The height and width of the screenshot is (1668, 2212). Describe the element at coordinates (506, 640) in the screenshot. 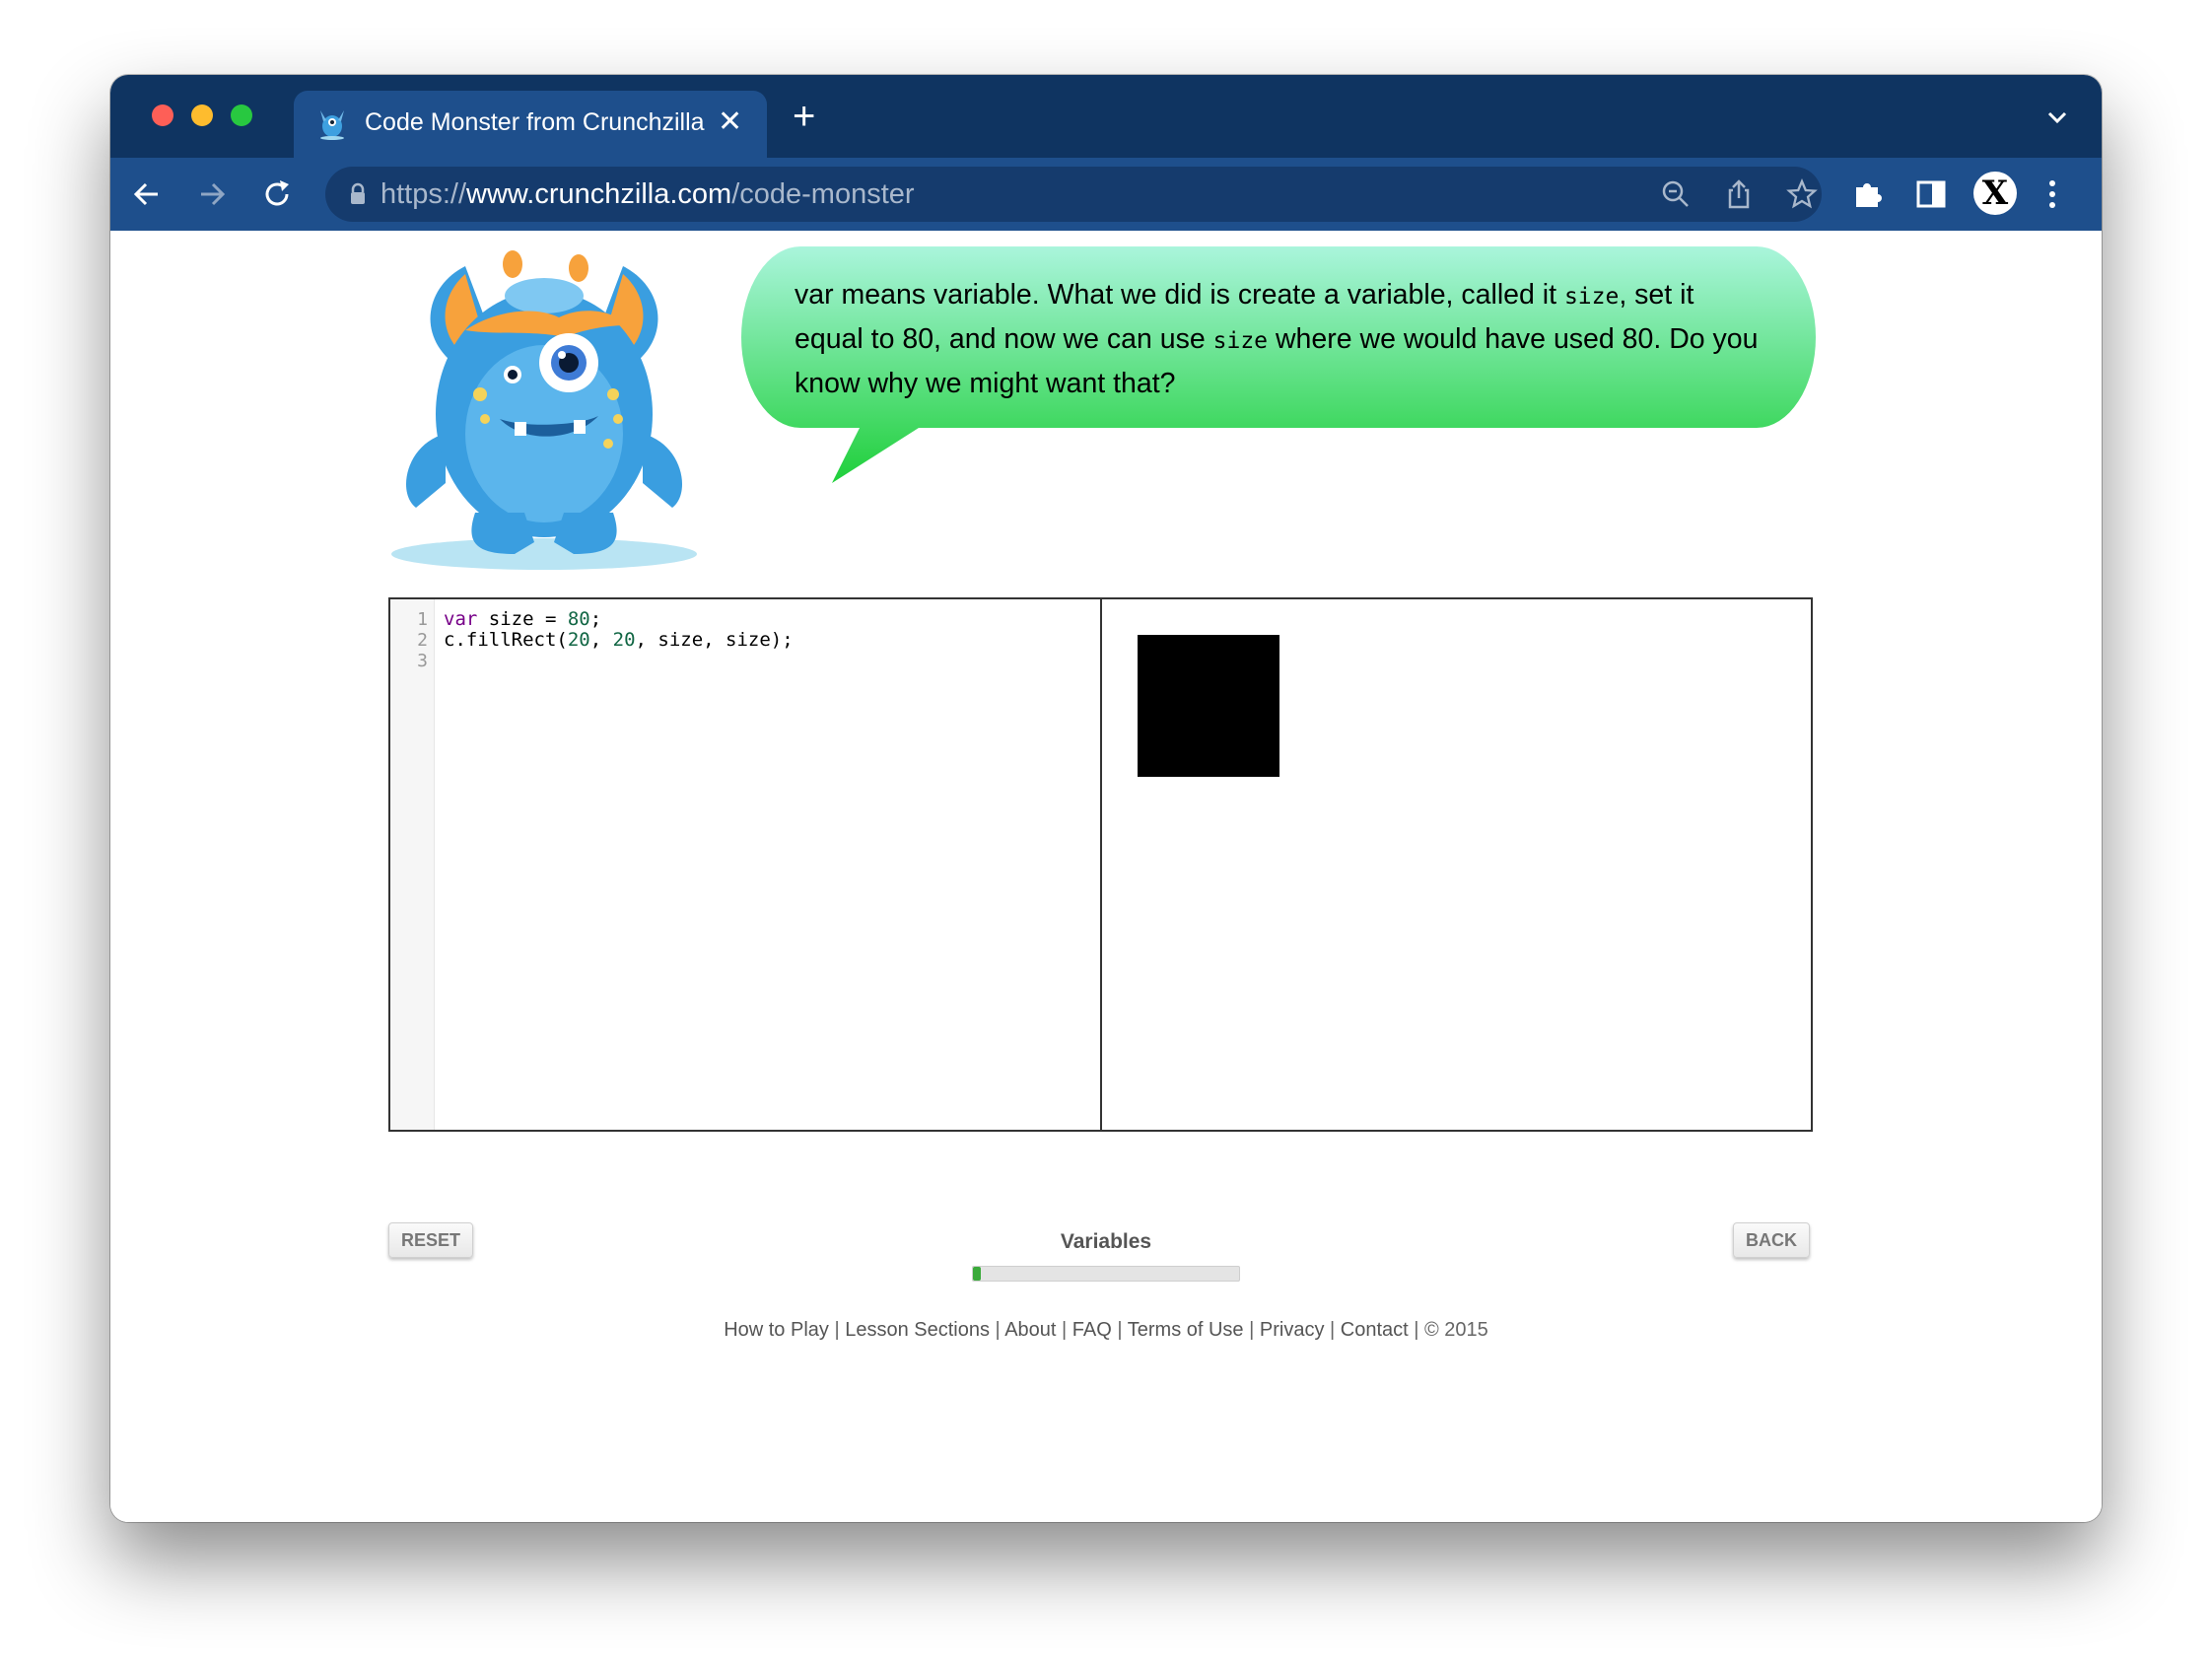

I see `code-text: c.fillRect(` at that location.